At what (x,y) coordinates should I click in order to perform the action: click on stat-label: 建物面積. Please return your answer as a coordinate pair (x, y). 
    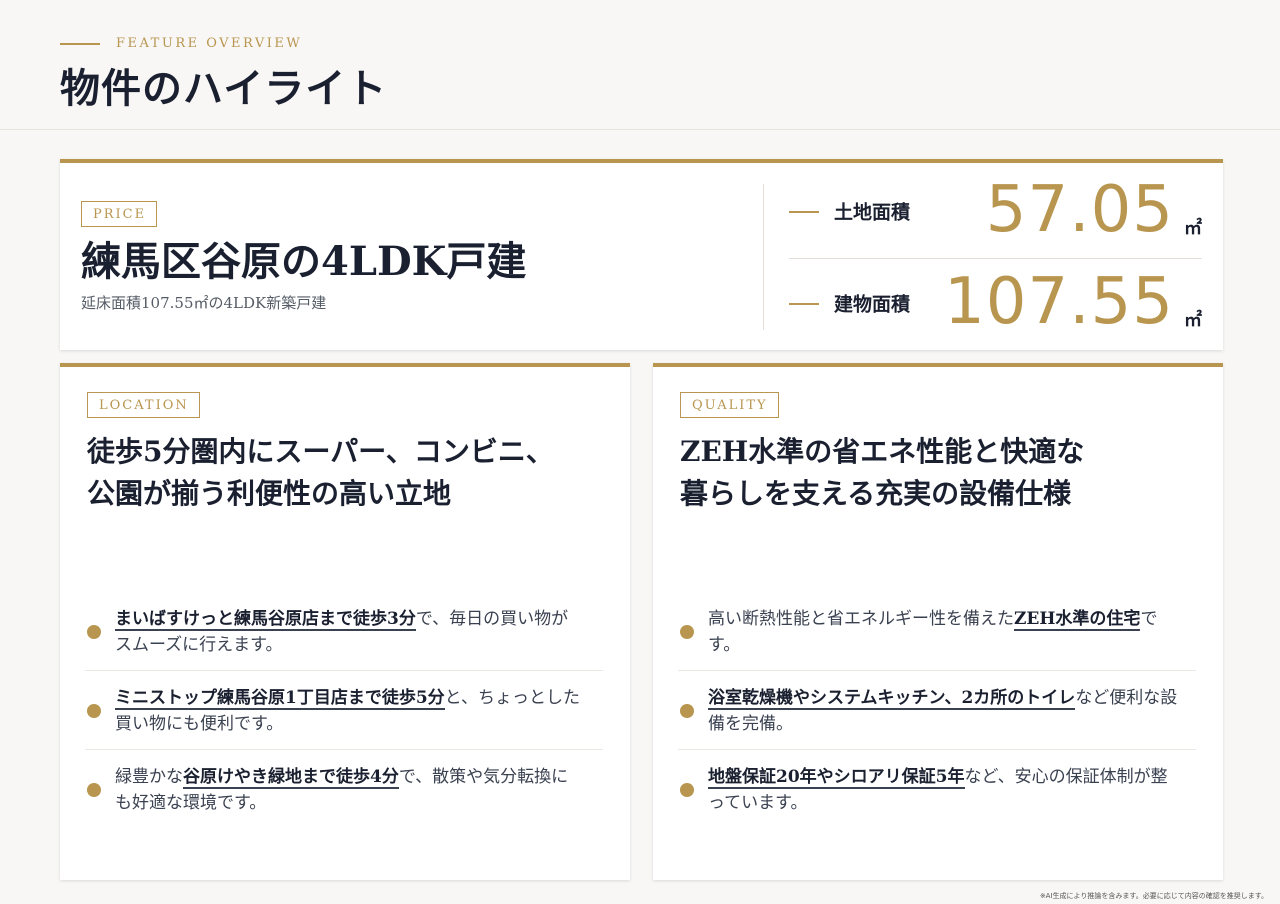
    Looking at the image, I should click on (872, 304).